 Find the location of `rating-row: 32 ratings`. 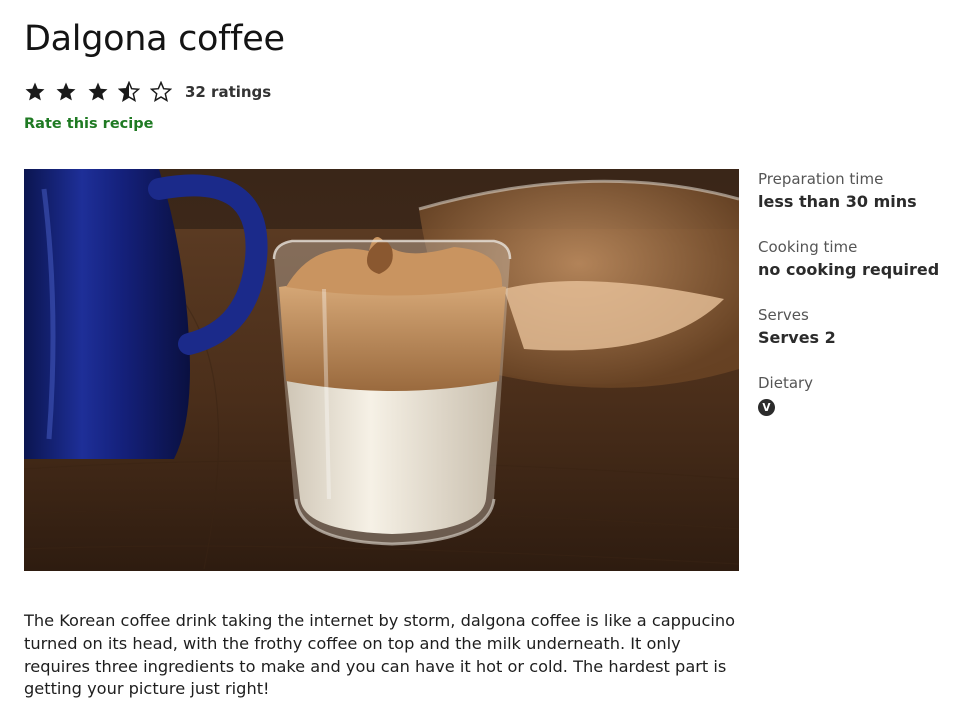

rating-row: 32 ratings is located at coordinates (147, 92).